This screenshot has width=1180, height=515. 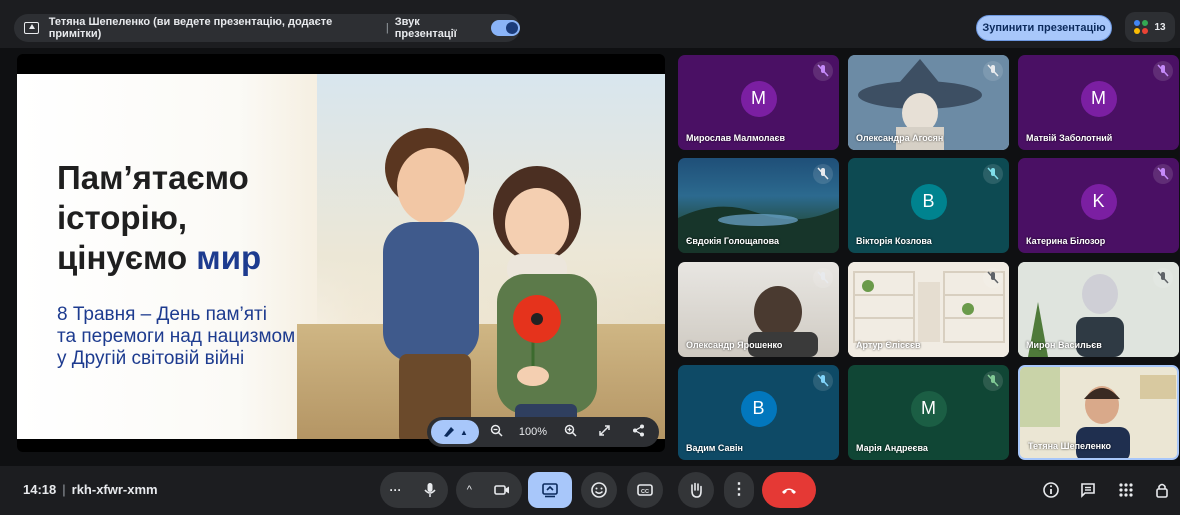 What do you see at coordinates (1098, 201) in the screenshot?
I see `avatar: K` at bounding box center [1098, 201].